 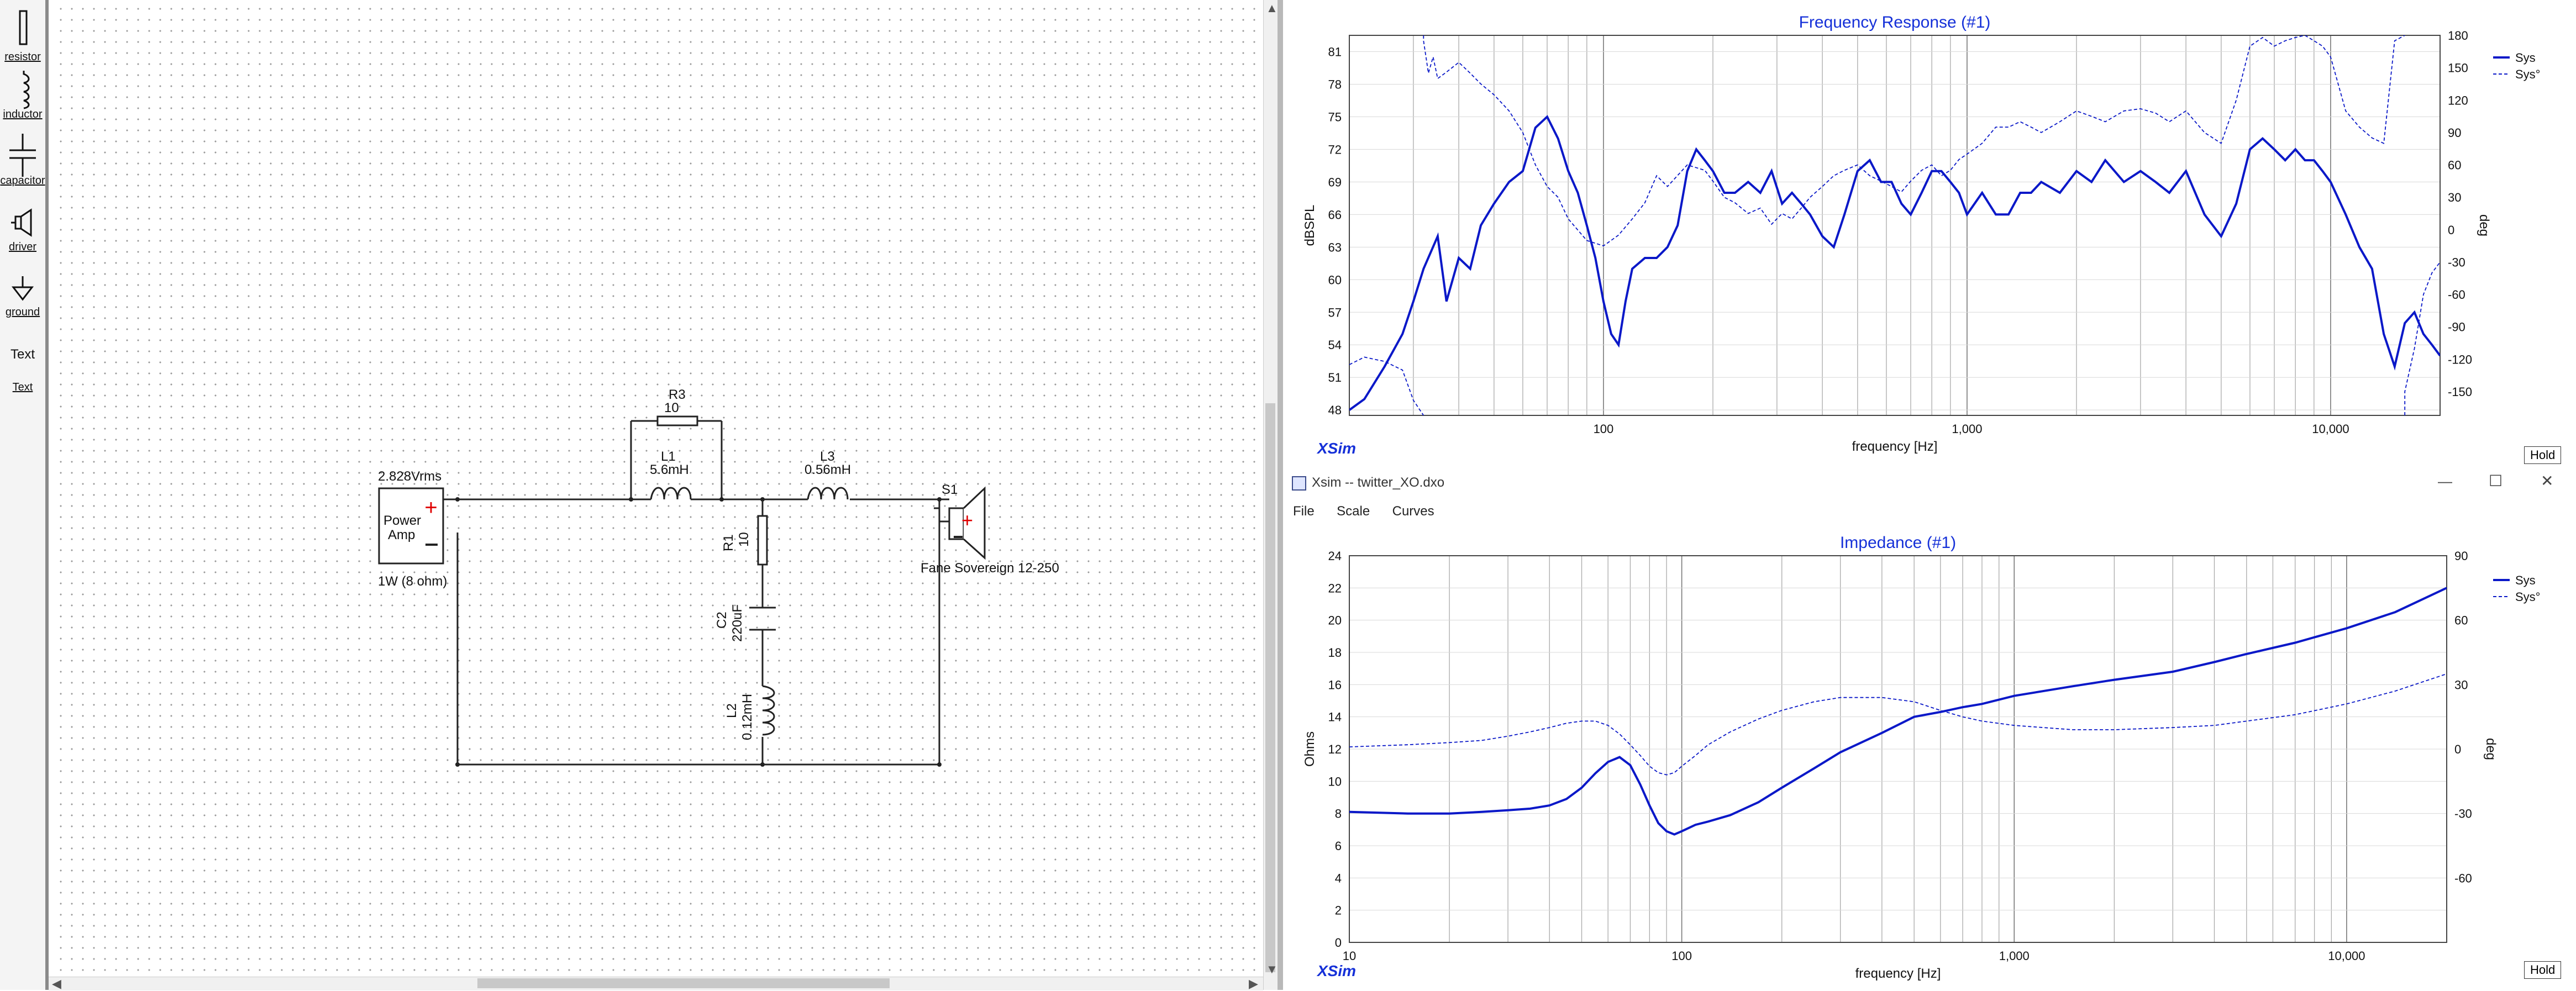 What do you see at coordinates (1335, 653) in the screenshot?
I see `y-tick-label: 18` at bounding box center [1335, 653].